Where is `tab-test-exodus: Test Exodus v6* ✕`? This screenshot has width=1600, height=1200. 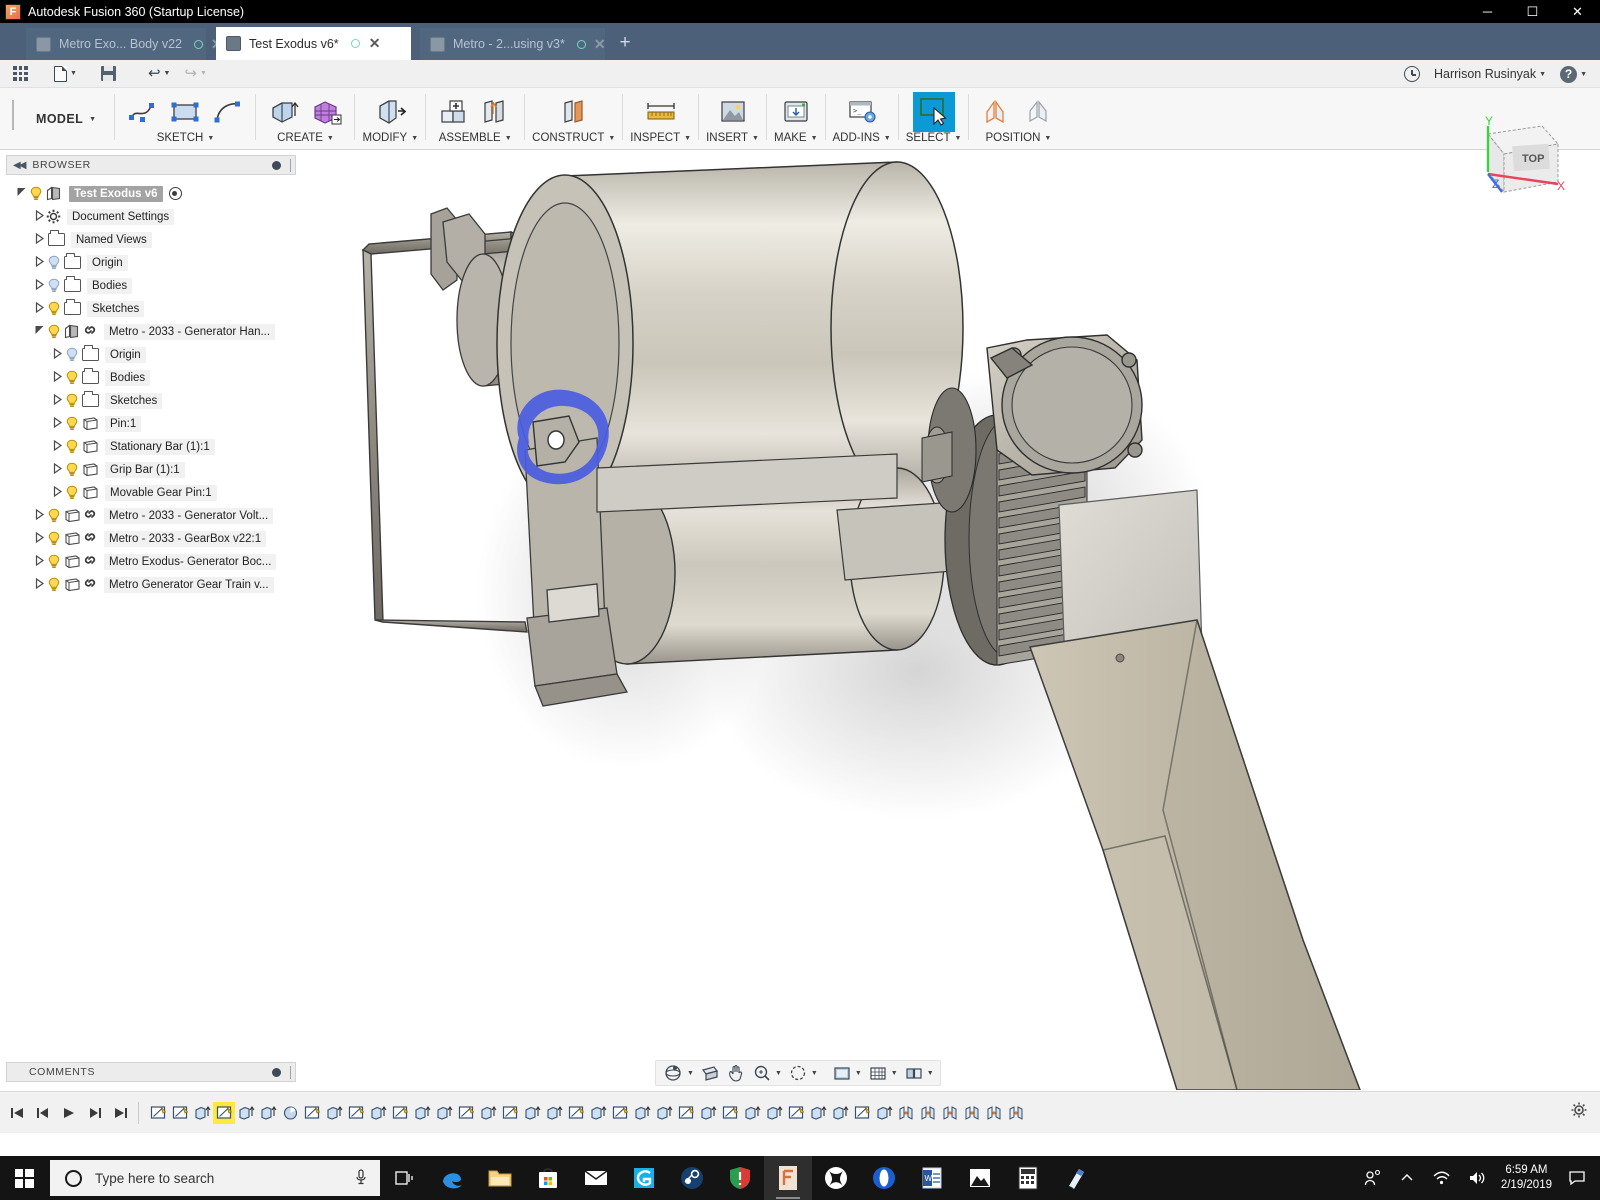
tab-test-exodus: Test Exodus v6* ✕ is located at coordinates (313, 43).